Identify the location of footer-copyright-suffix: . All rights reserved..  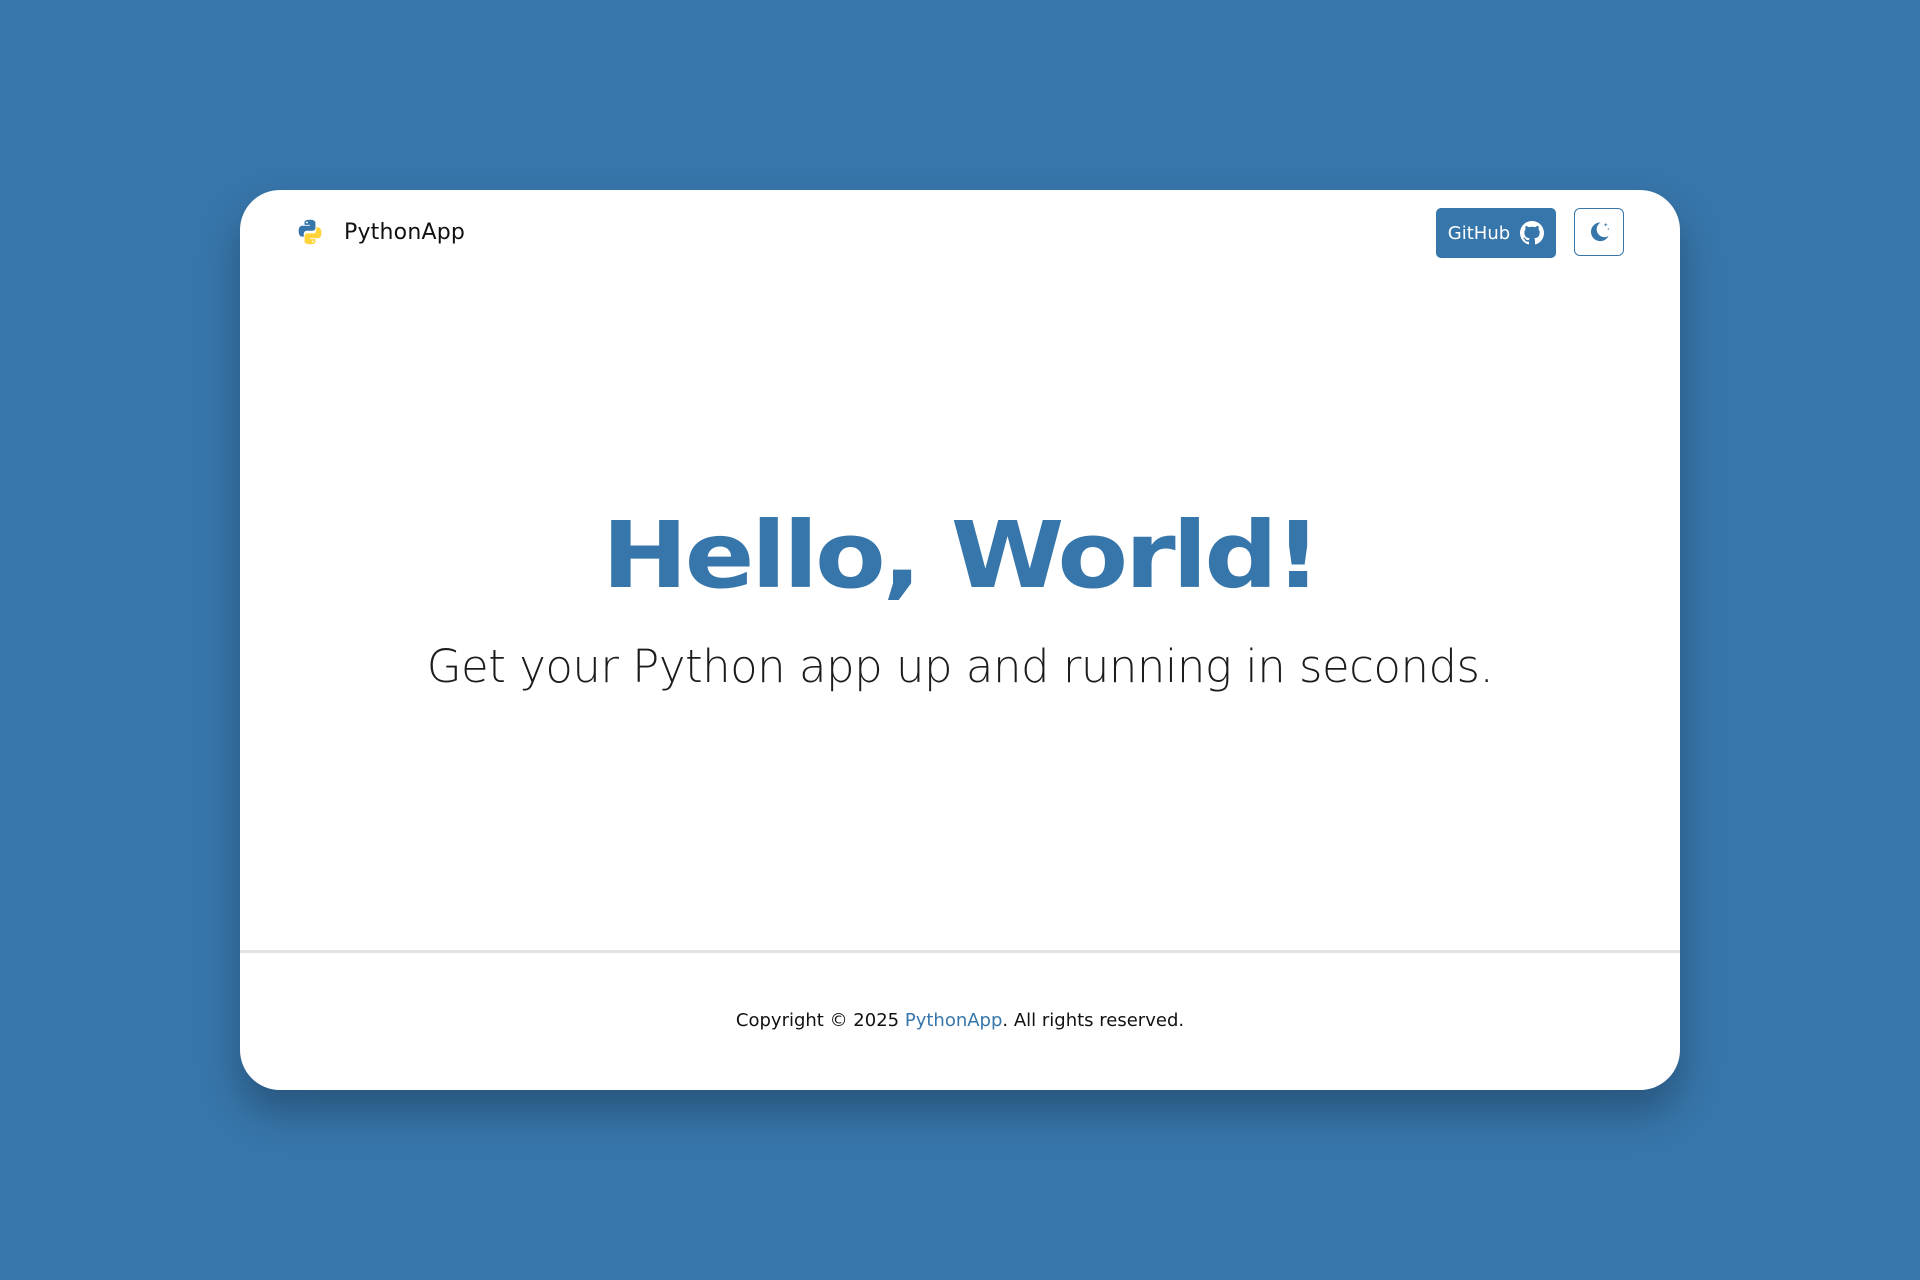
(1093, 1020).